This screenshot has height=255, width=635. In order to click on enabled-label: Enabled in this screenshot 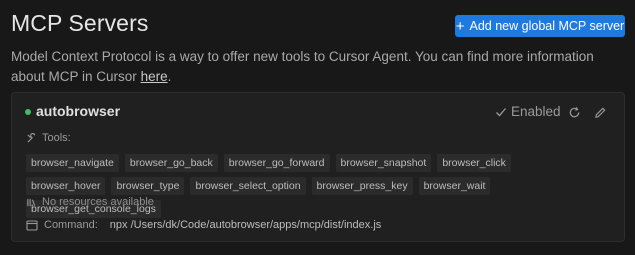, I will do `click(536, 111)`.